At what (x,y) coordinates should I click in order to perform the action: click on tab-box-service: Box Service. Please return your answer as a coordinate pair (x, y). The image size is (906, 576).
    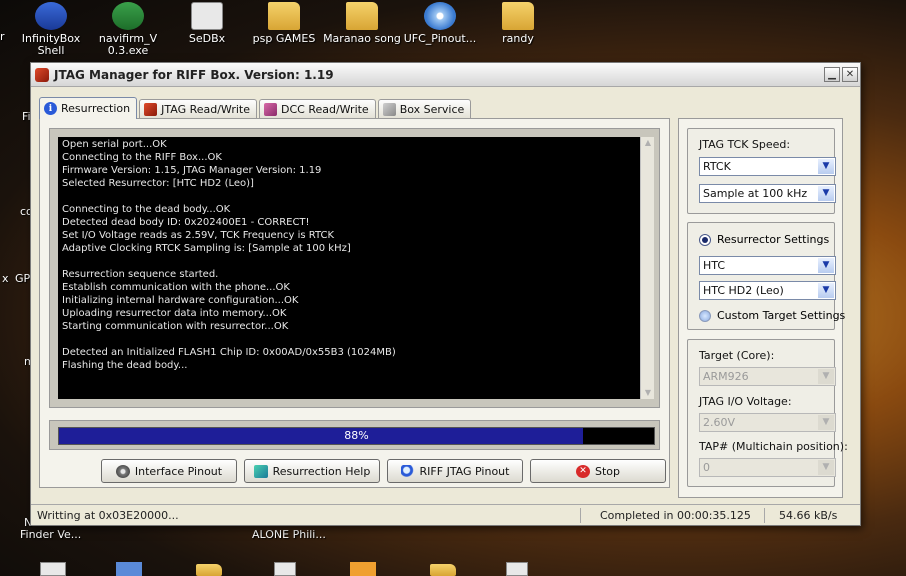
    Looking at the image, I should click on (424, 109).